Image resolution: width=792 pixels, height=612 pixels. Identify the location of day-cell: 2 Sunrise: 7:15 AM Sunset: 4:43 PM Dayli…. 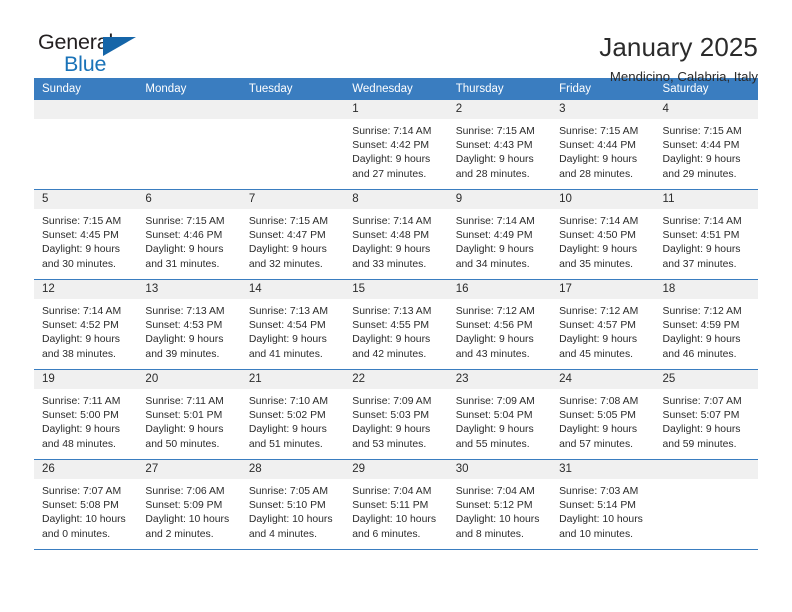
(499, 144).